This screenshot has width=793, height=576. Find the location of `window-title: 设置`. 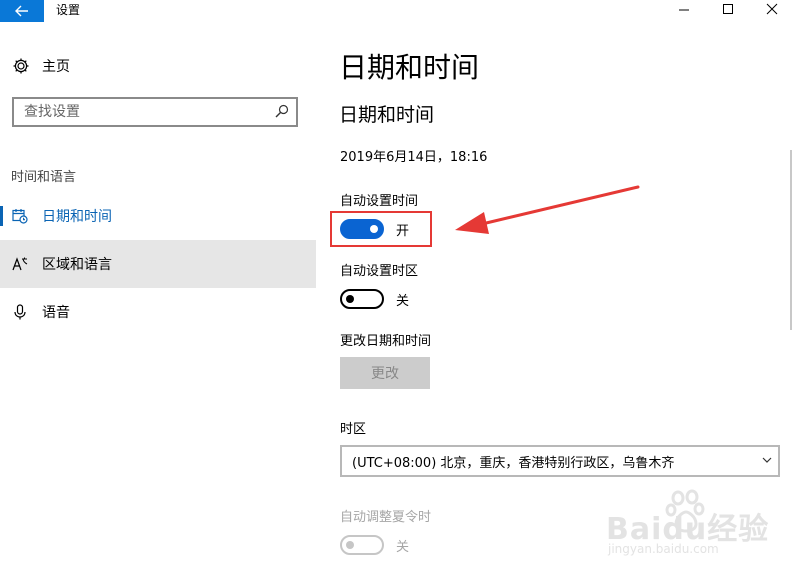

window-title: 设置 is located at coordinates (68, 10).